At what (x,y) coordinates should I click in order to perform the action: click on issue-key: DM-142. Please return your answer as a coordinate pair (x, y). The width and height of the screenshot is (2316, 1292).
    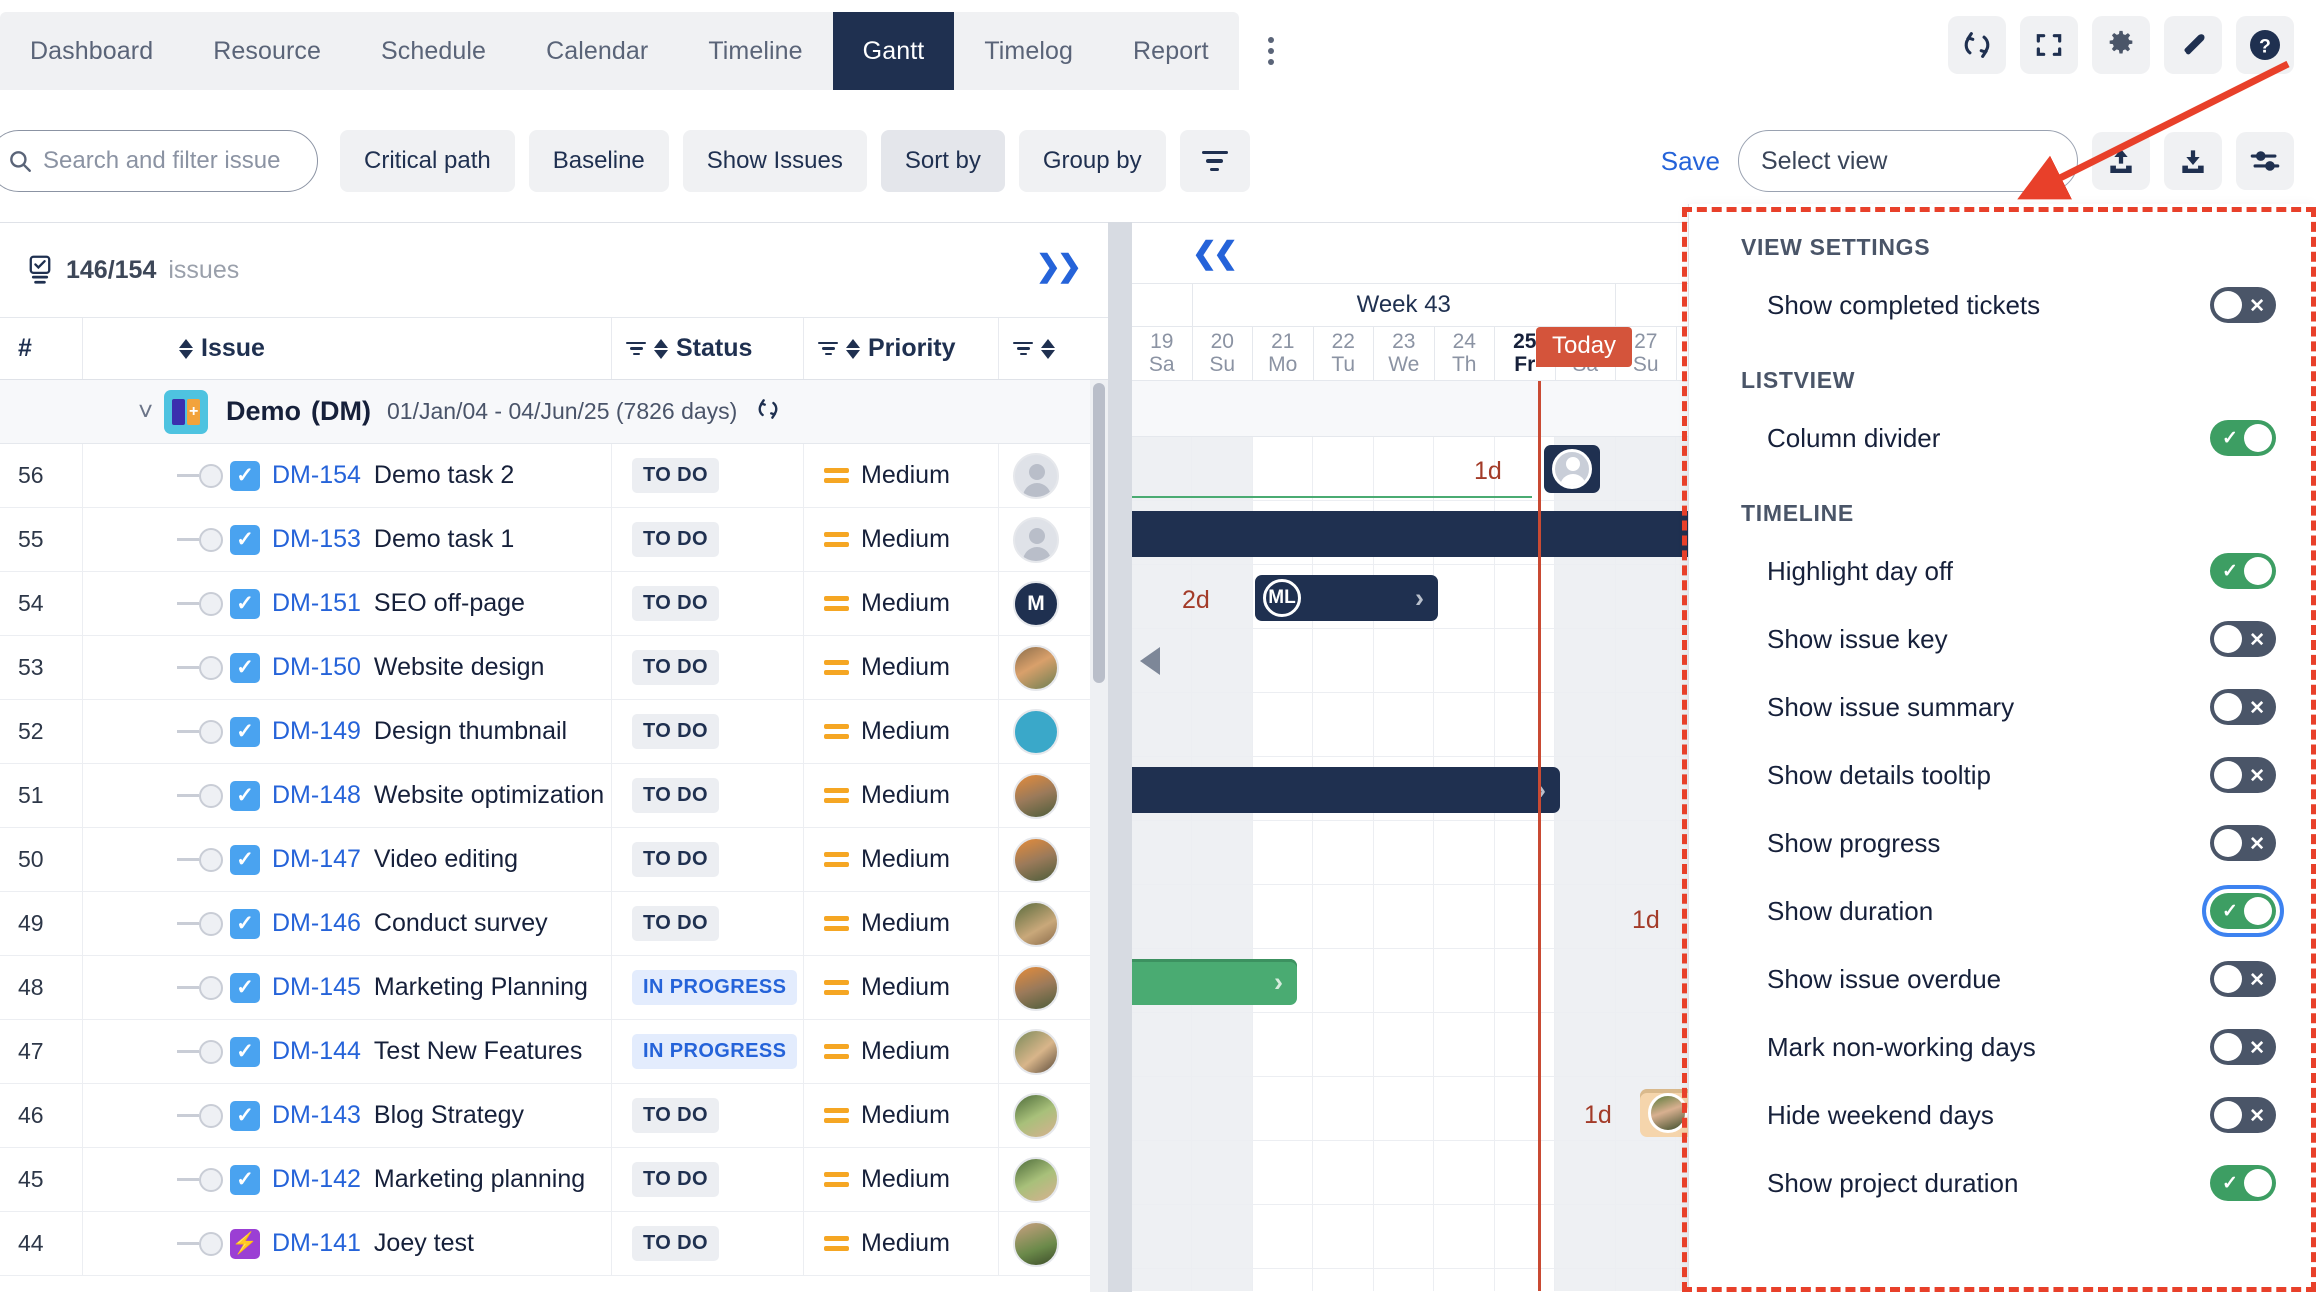
    Looking at the image, I should click on (316, 1179).